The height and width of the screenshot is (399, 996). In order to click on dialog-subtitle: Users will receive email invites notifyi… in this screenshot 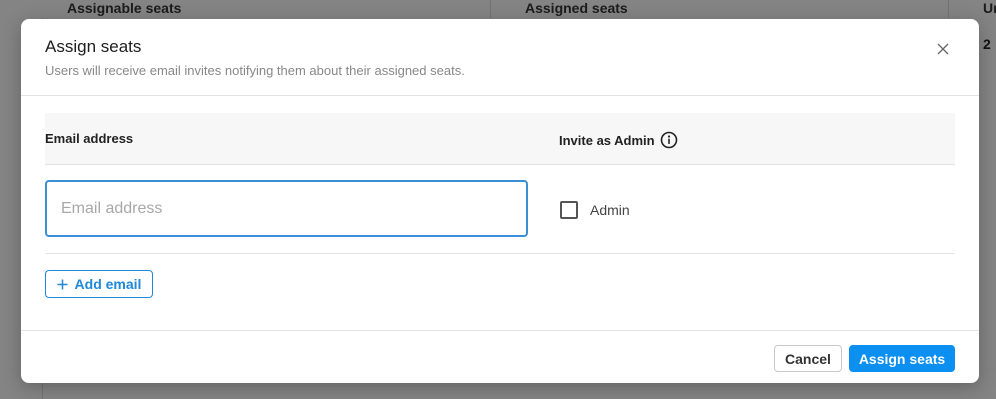, I will do `click(255, 70)`.